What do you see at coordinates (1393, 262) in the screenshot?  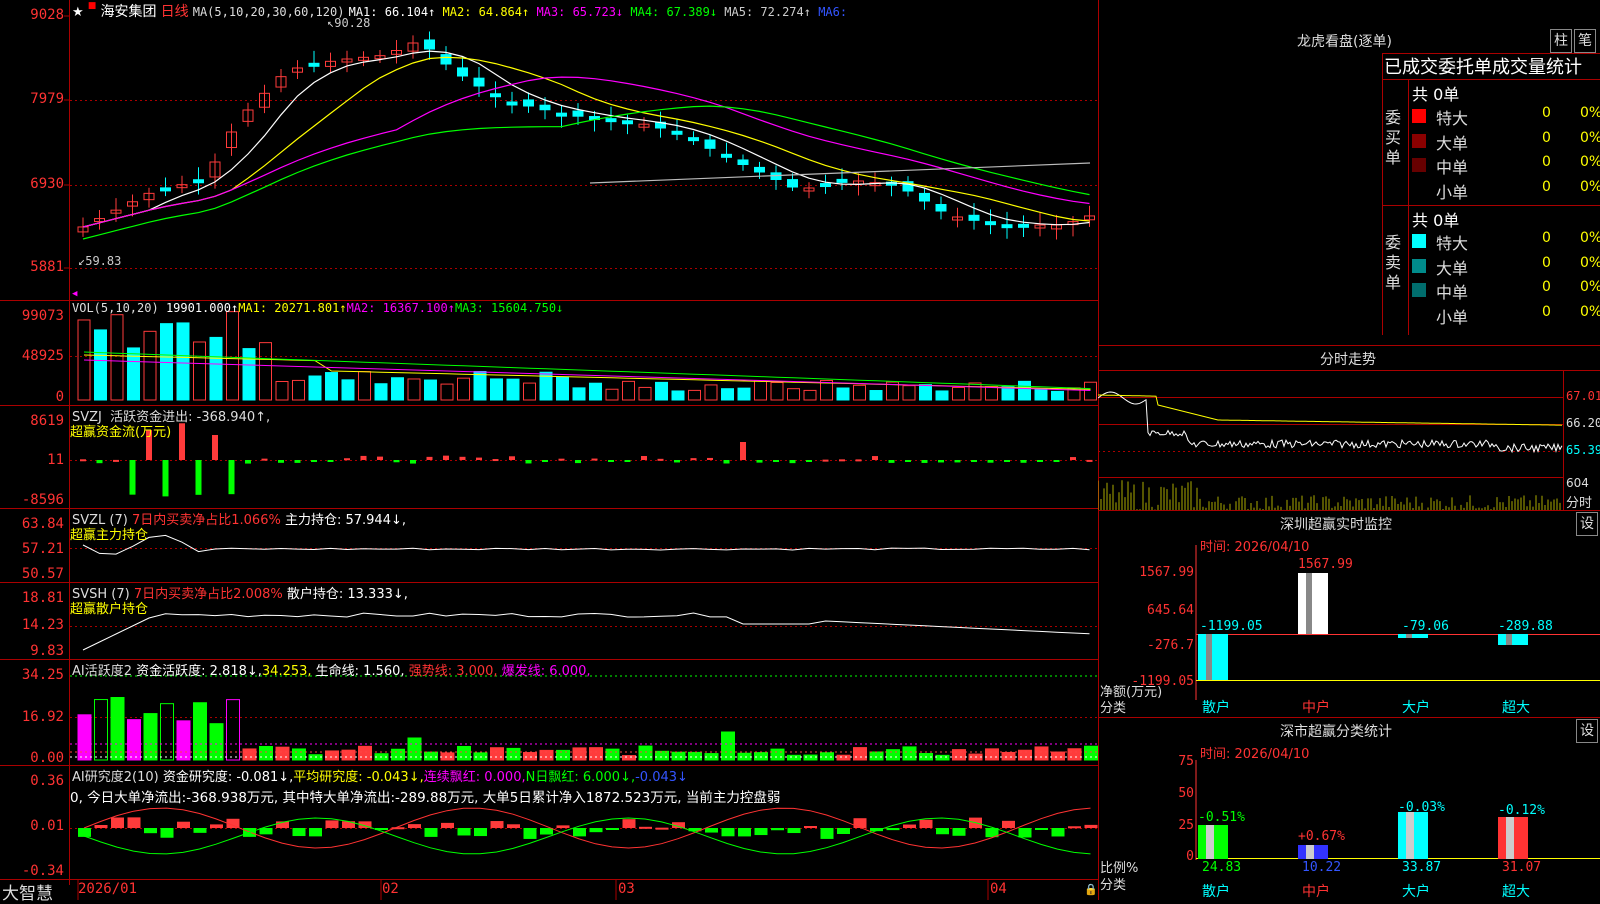 I see `sell-side-label: 委卖单` at bounding box center [1393, 262].